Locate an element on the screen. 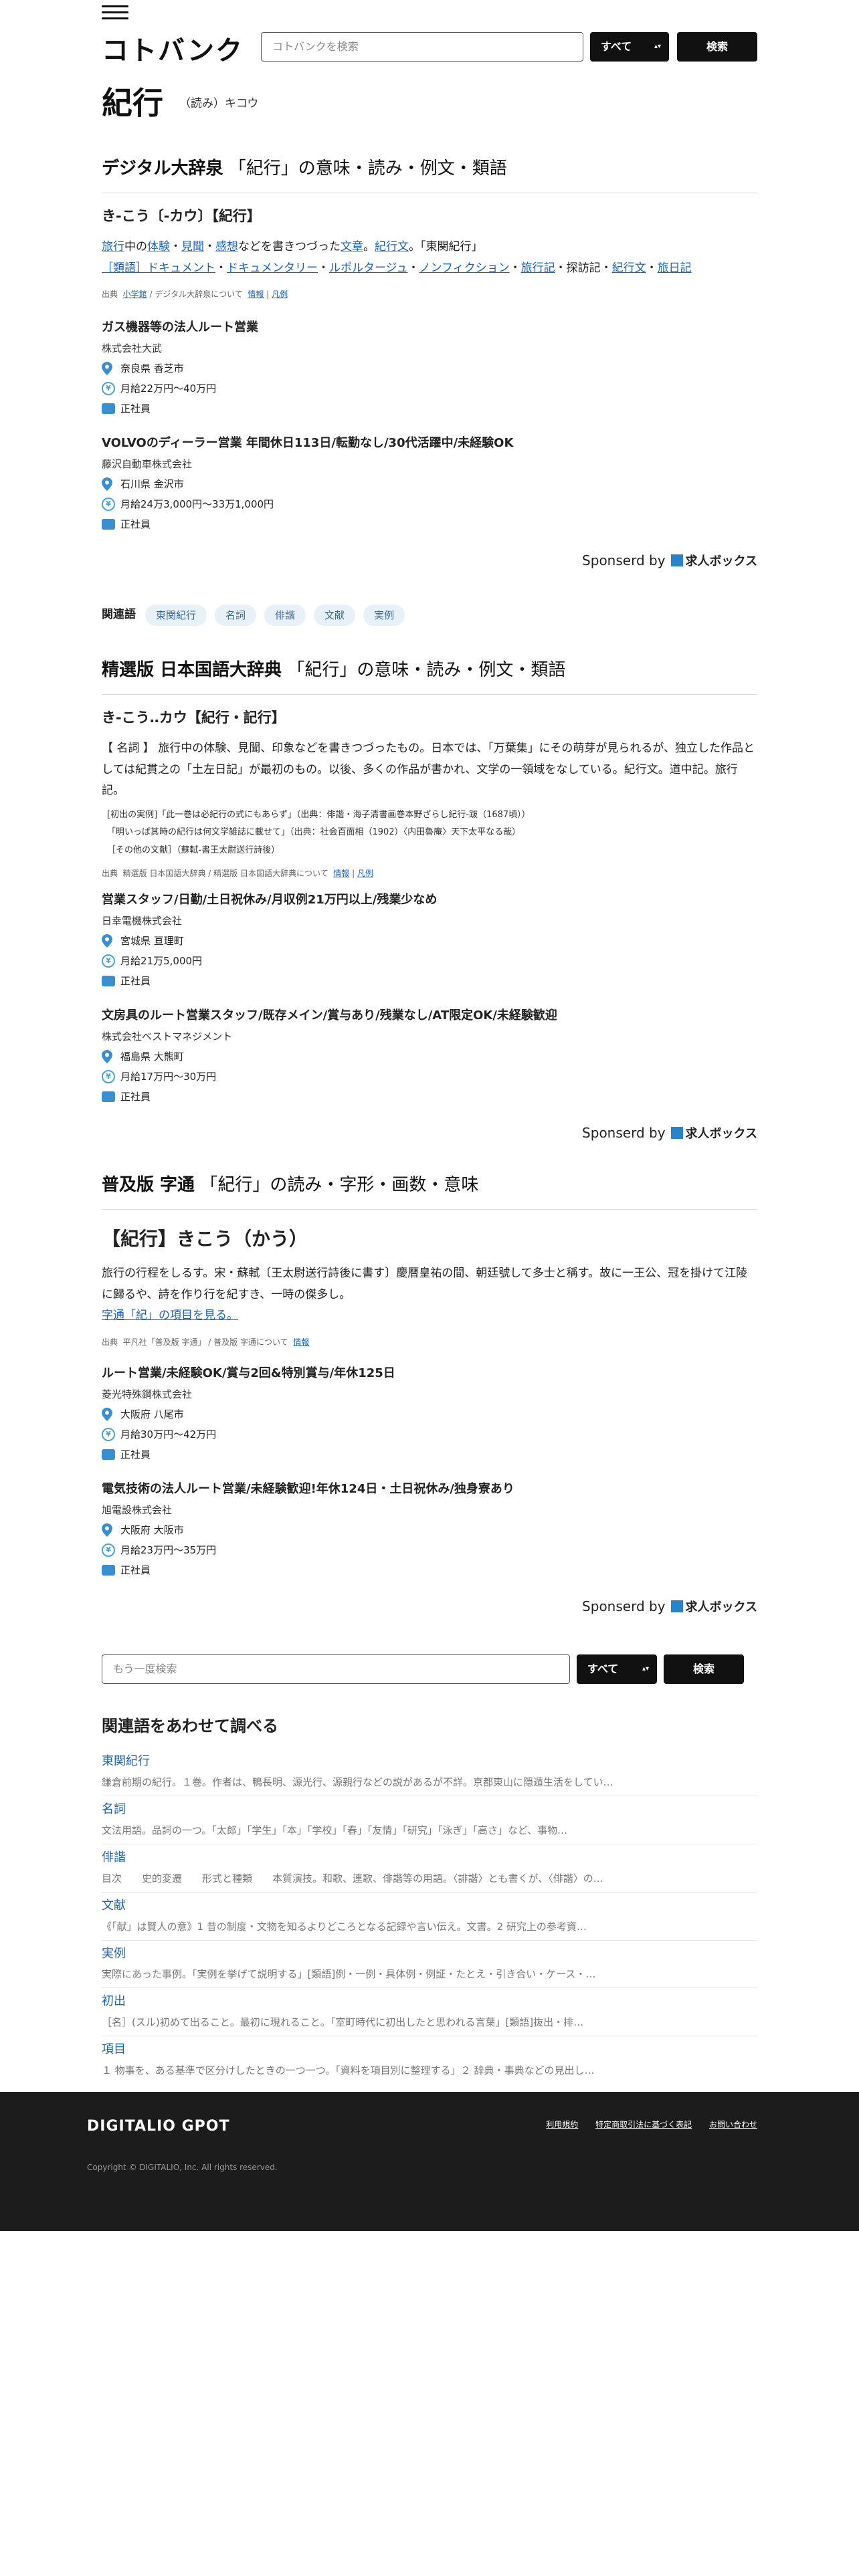 The height and width of the screenshot is (2576, 859). ruigo-label: ［類語］ is located at coordinates (124, 268).